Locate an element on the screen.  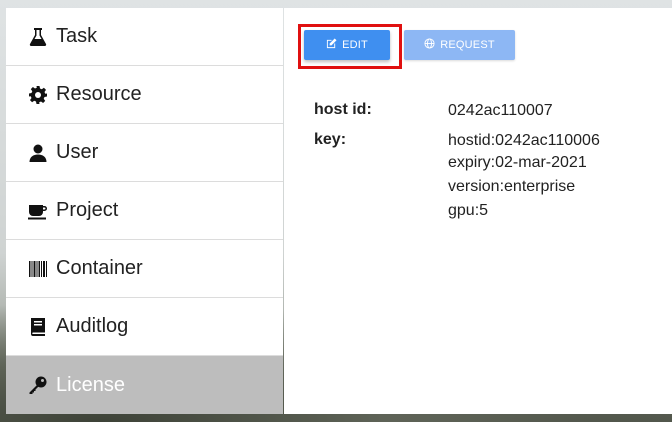
key-line: expiry:02-mar-2021 is located at coordinates (517, 162).